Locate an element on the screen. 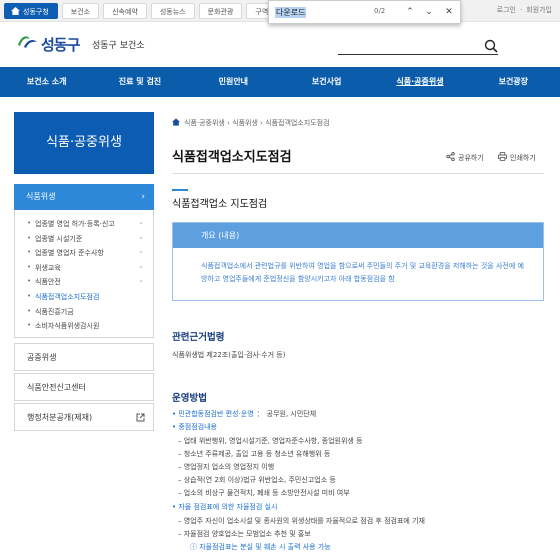 The height and width of the screenshot is (553, 560). focus-item-text: 상습적(연 2회 이상)법규 위반업소, 주민신고업소 등 is located at coordinates (259, 480).